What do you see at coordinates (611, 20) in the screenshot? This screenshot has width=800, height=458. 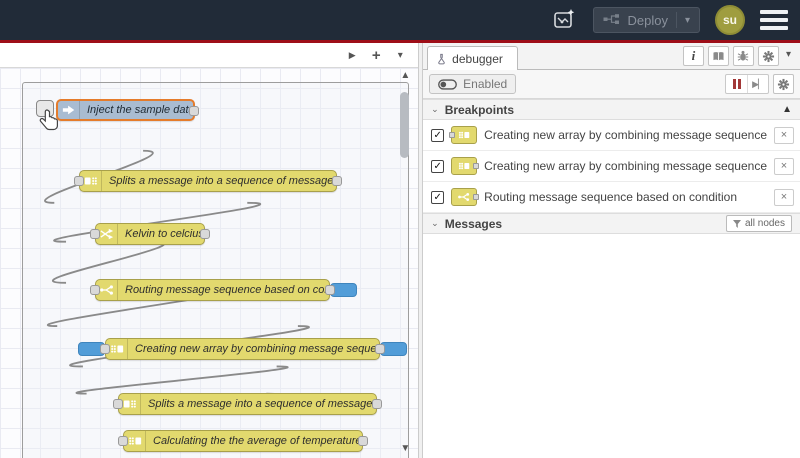 I see `deploy-icon` at bounding box center [611, 20].